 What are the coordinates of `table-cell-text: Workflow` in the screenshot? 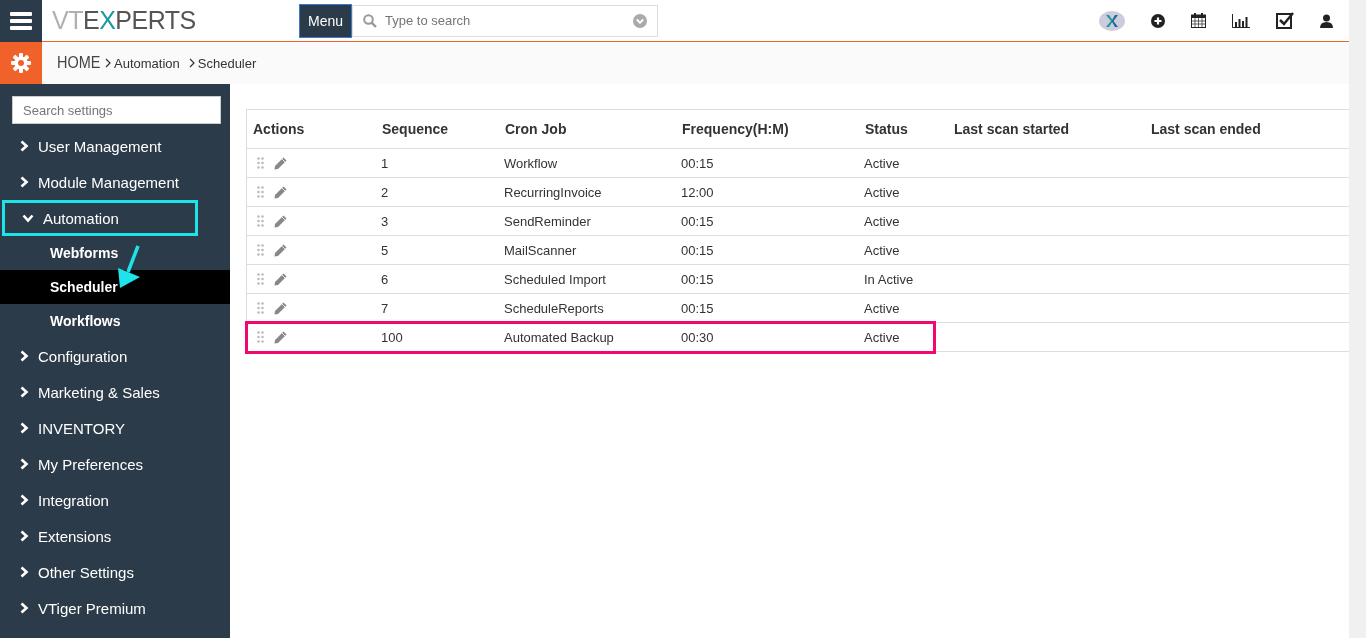 It's located at (531, 163).